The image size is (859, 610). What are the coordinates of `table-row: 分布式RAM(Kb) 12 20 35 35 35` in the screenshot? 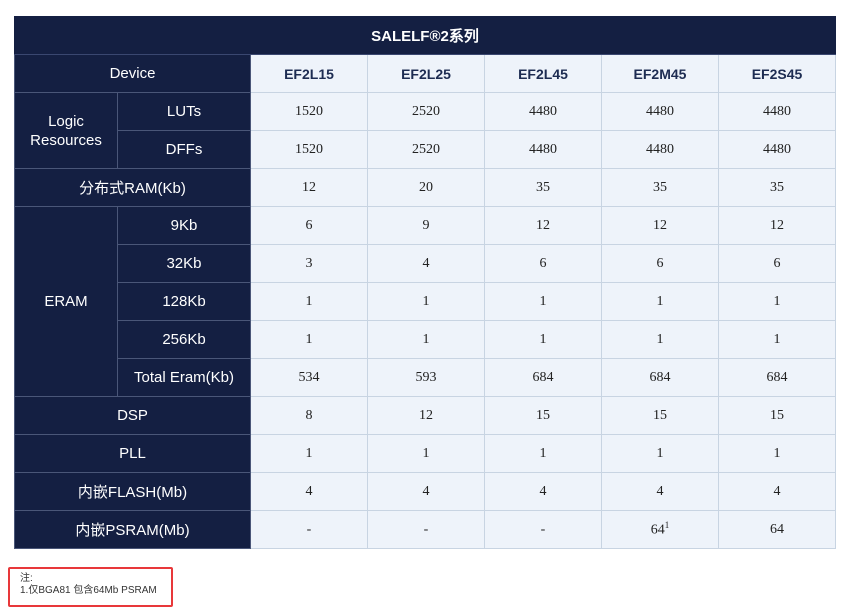 It's located at (425, 187).